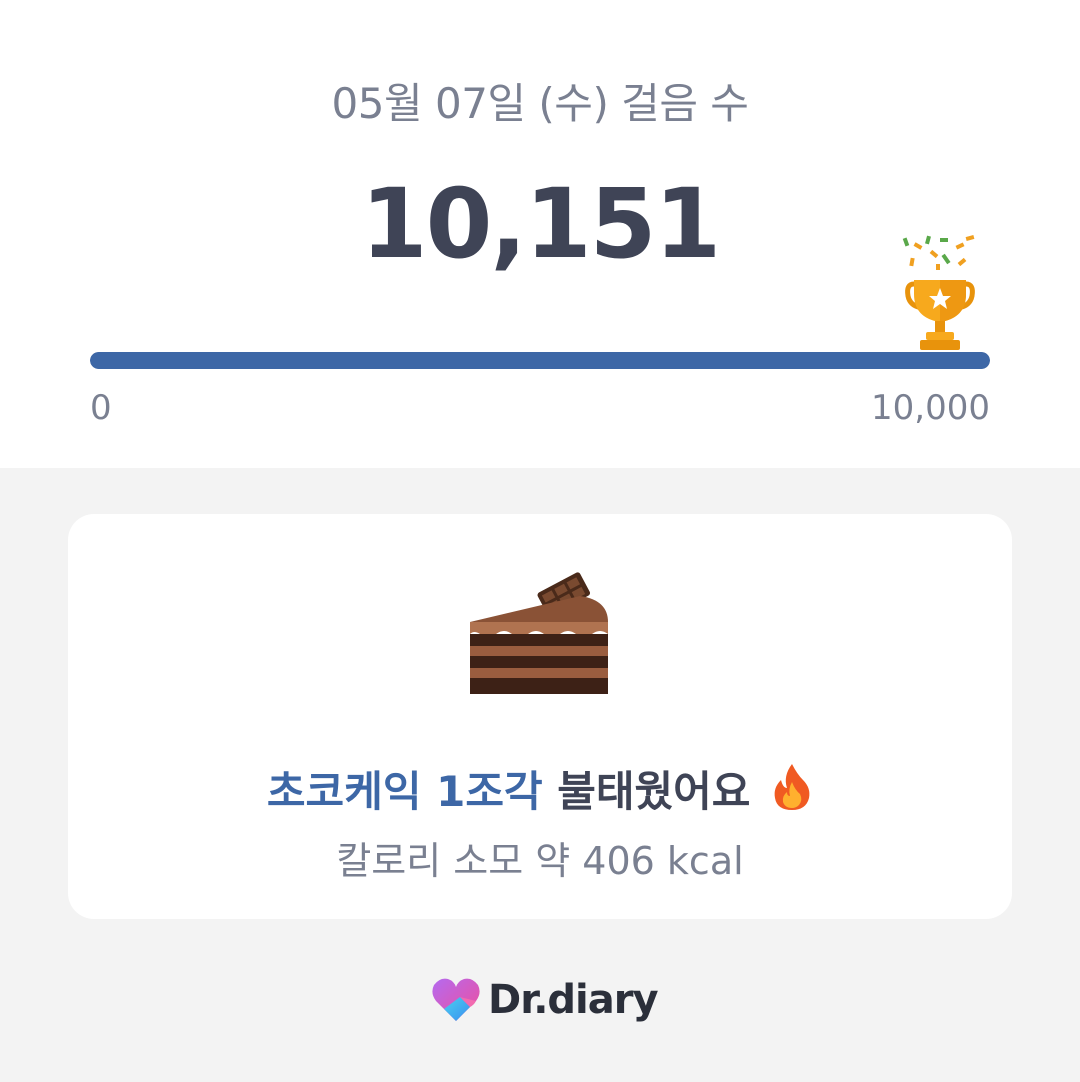  What do you see at coordinates (539, 633) in the screenshot?
I see `chocolate-cake-icon` at bounding box center [539, 633].